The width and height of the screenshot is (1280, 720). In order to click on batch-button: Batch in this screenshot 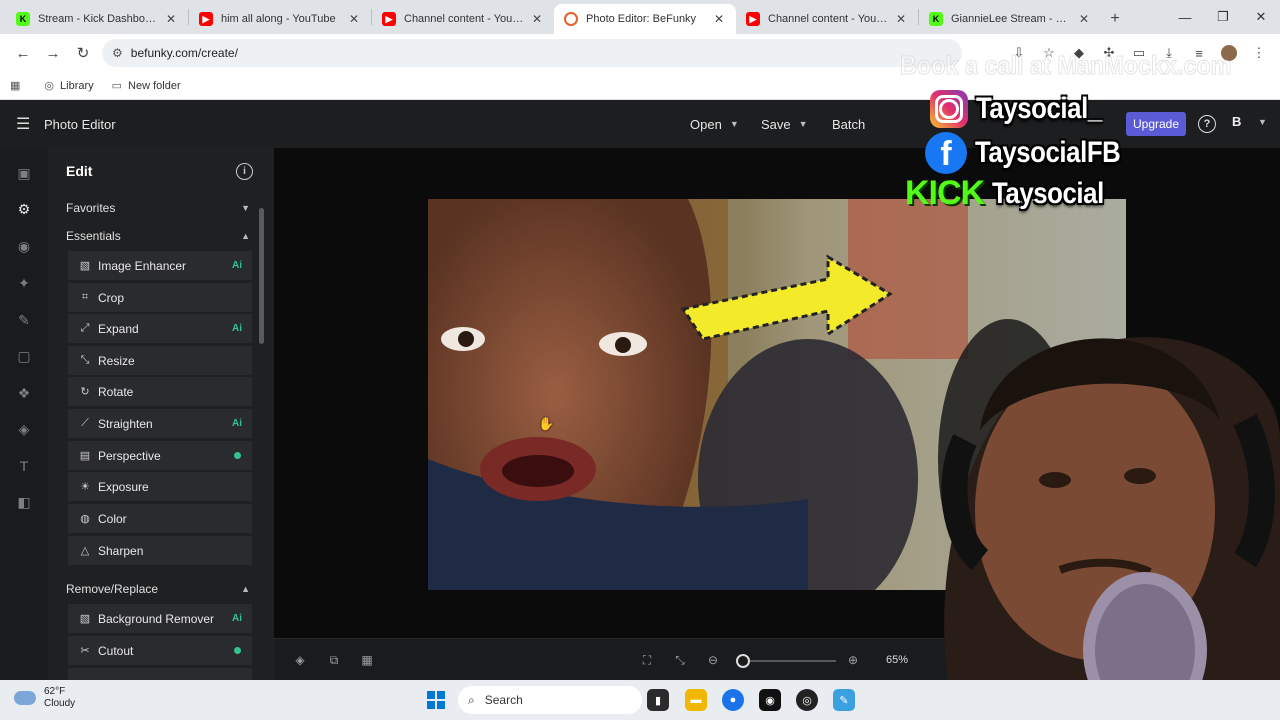, I will do `click(848, 124)`.